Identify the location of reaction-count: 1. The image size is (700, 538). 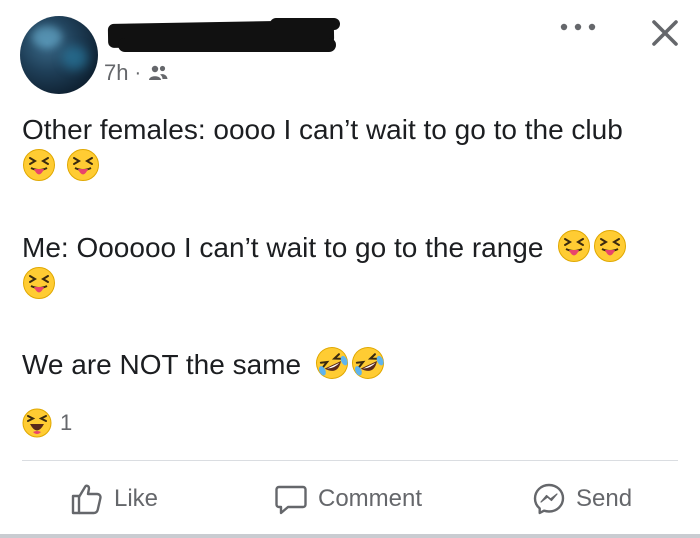
(66, 422).